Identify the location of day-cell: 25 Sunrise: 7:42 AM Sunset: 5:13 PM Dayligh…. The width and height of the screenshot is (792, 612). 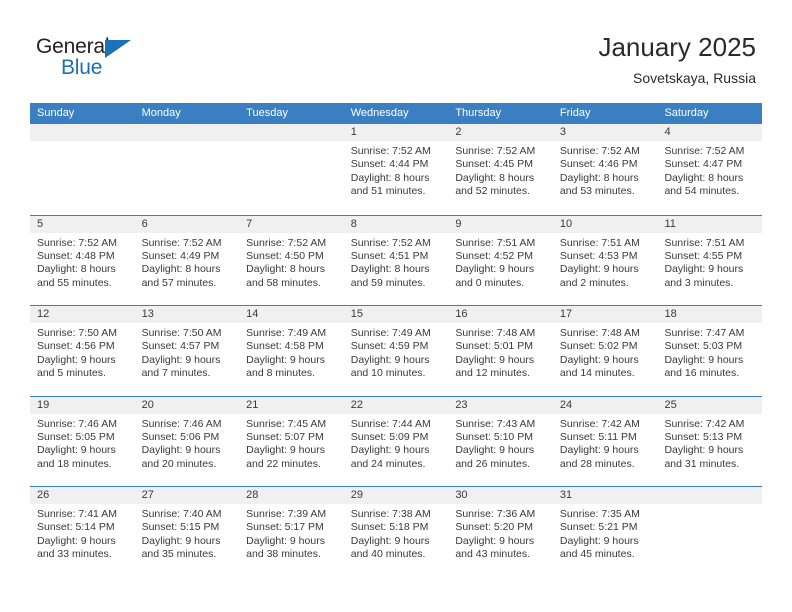
(710, 441).